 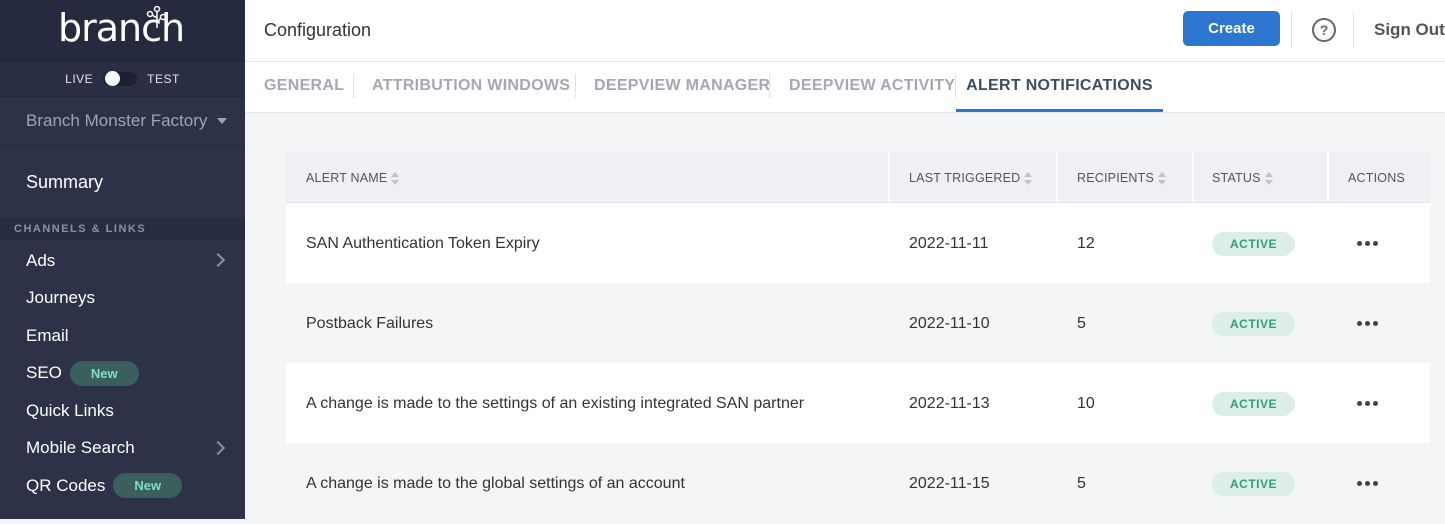 What do you see at coordinates (122, 229) in the screenshot?
I see `section-heading-channels-links: CHANNELS & LINKS` at bounding box center [122, 229].